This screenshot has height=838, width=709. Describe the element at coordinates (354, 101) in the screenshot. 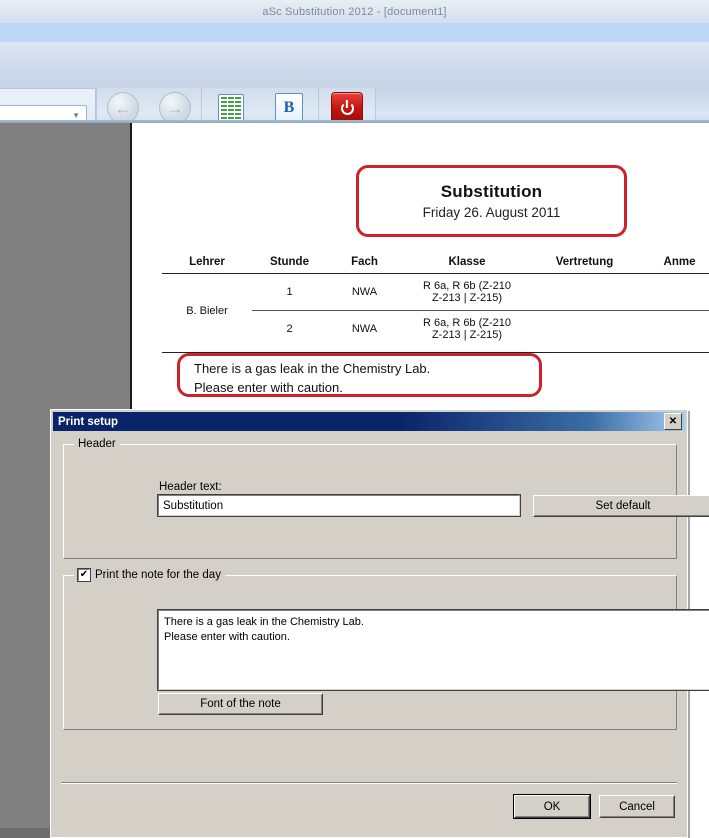

I see `ribbon-panel: ▼ /2011 ← Previous page → Next page` at that location.